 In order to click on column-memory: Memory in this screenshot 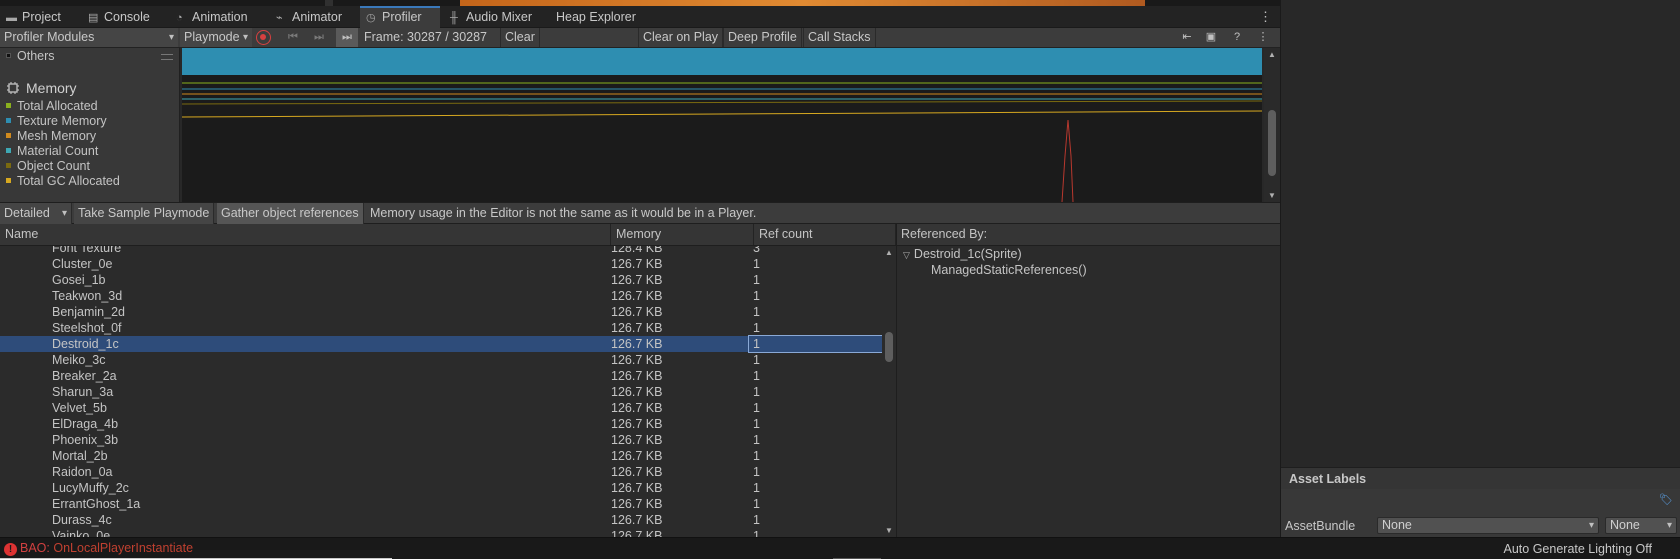, I will do `click(682, 234)`.